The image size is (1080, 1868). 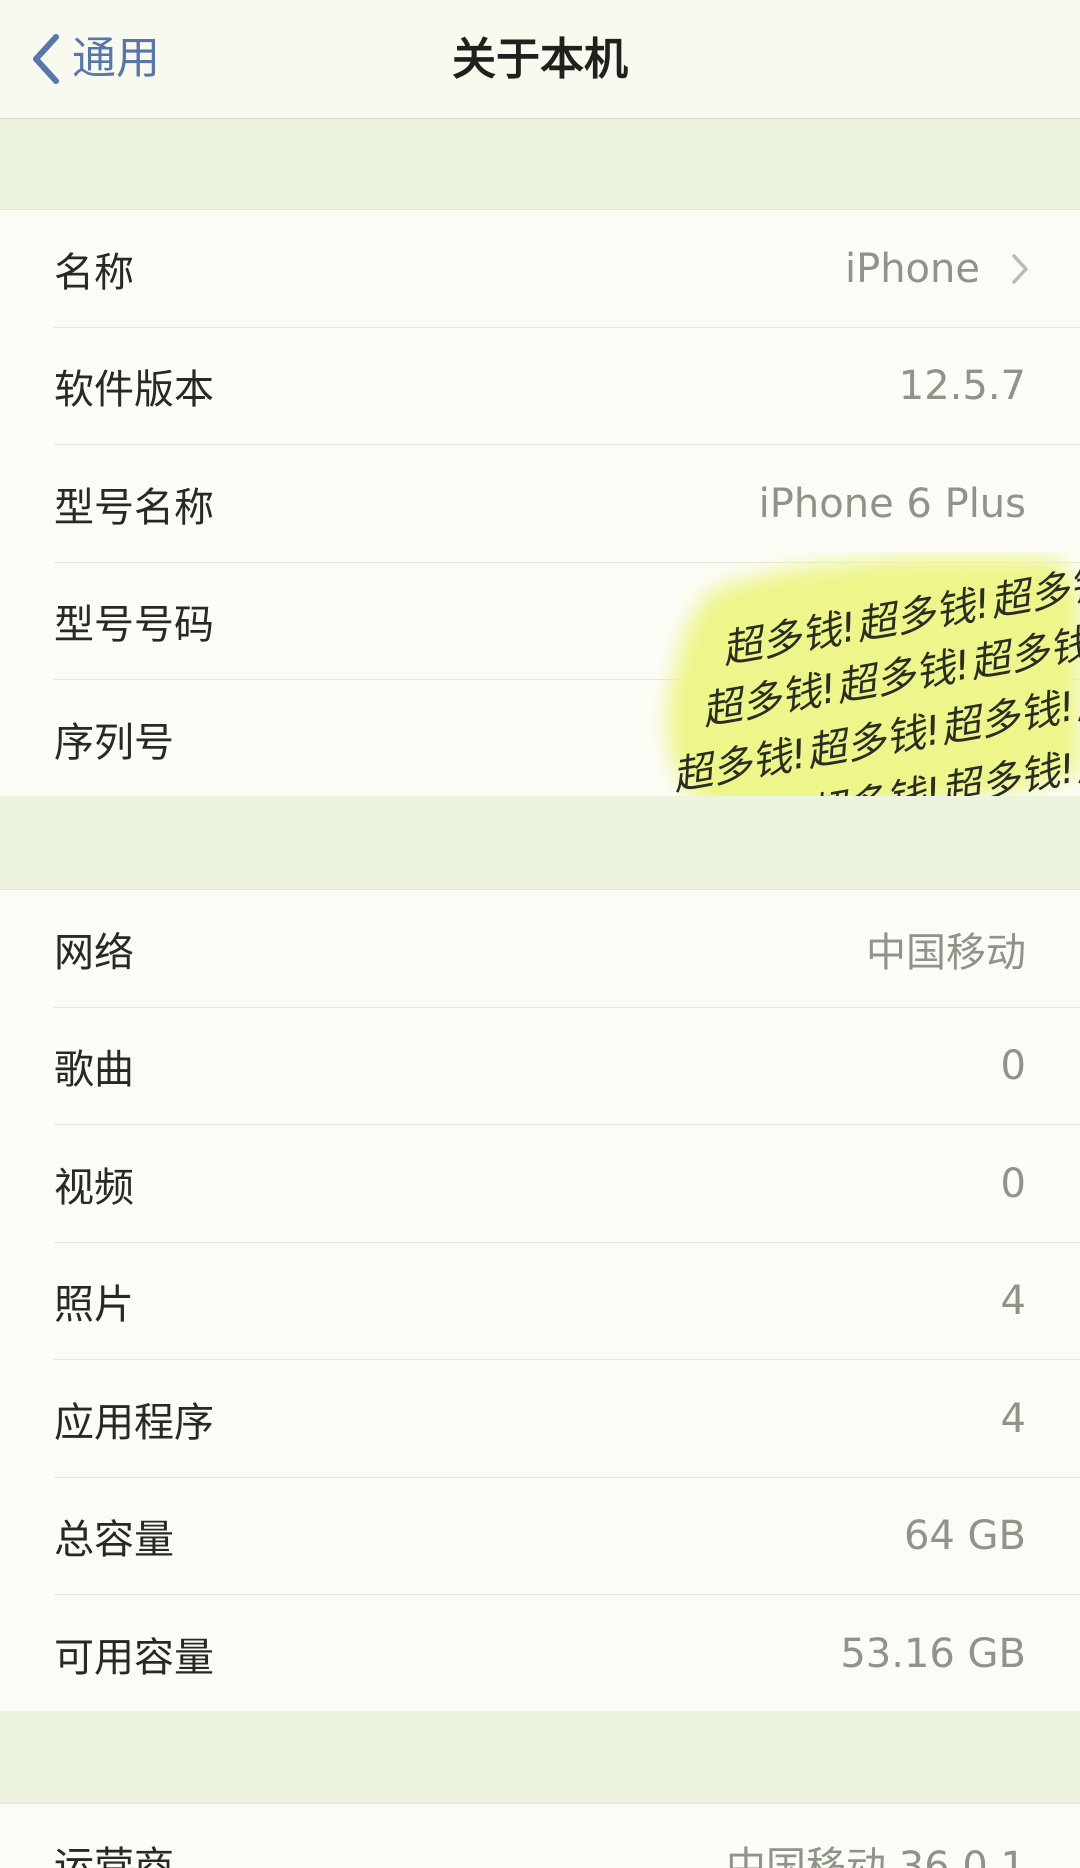 What do you see at coordinates (134, 1422) in the screenshot?
I see `row-label: 应用程序` at bounding box center [134, 1422].